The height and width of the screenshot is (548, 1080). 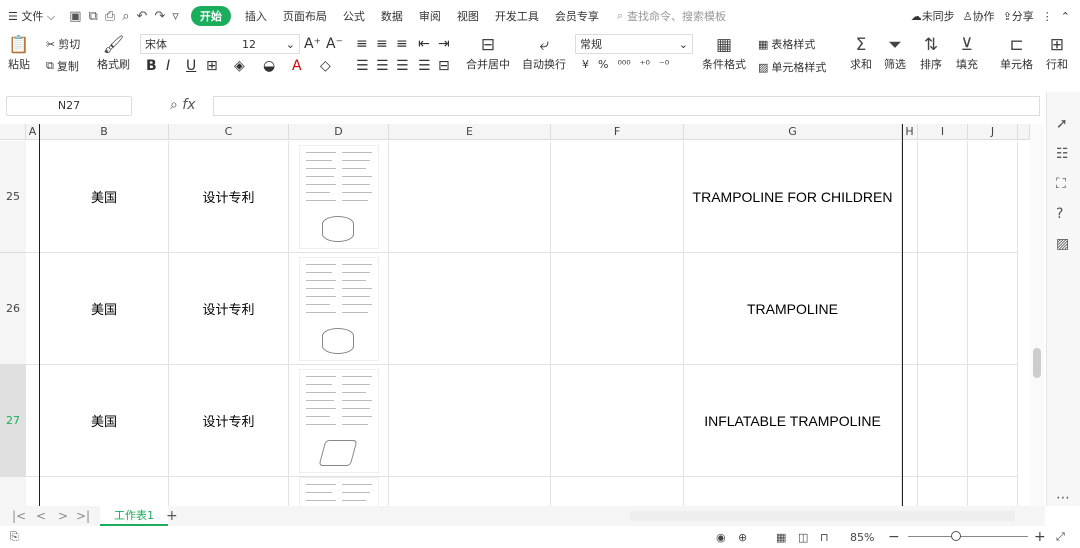 What do you see at coordinates (191, 66) in the screenshot?
I see `underline-icon: U` at bounding box center [191, 66].